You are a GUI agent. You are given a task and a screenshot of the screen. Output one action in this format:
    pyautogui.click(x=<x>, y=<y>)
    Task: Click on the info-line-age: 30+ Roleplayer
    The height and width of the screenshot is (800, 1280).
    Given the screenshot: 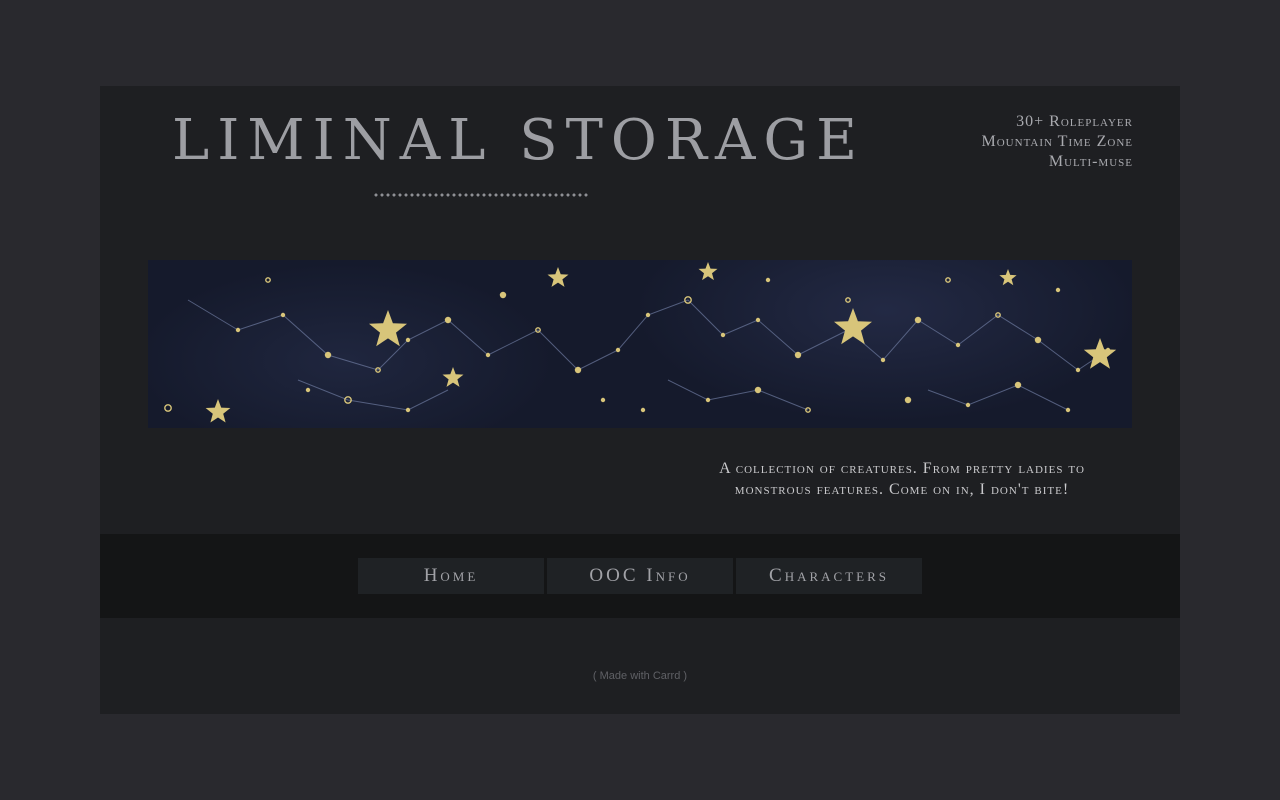 What is the action you would take?
    pyautogui.click(x=1074, y=121)
    